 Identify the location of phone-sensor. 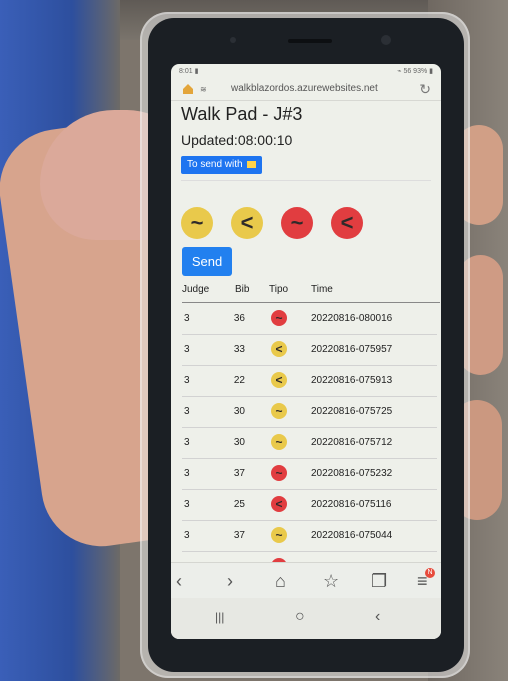
(233, 40).